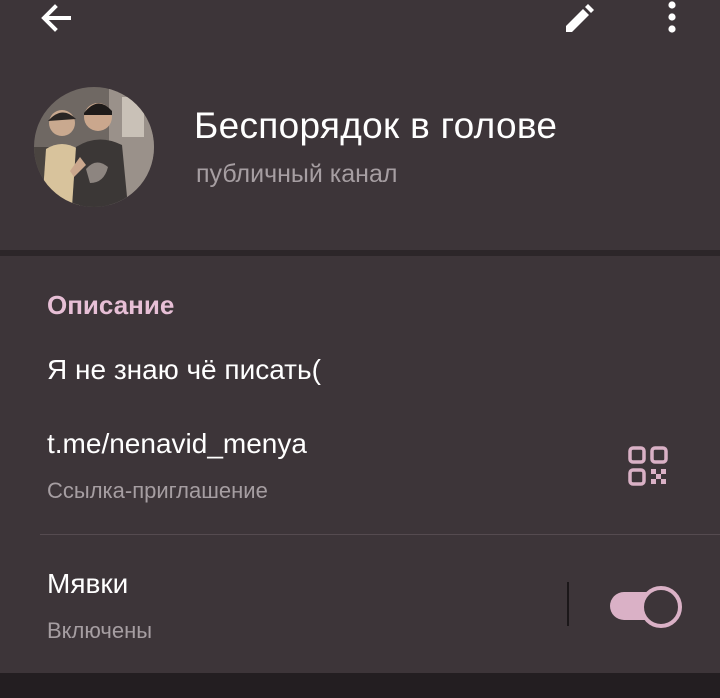 This screenshot has height=698, width=720. What do you see at coordinates (360, 685) in the screenshot?
I see `bottom-divider` at bounding box center [360, 685].